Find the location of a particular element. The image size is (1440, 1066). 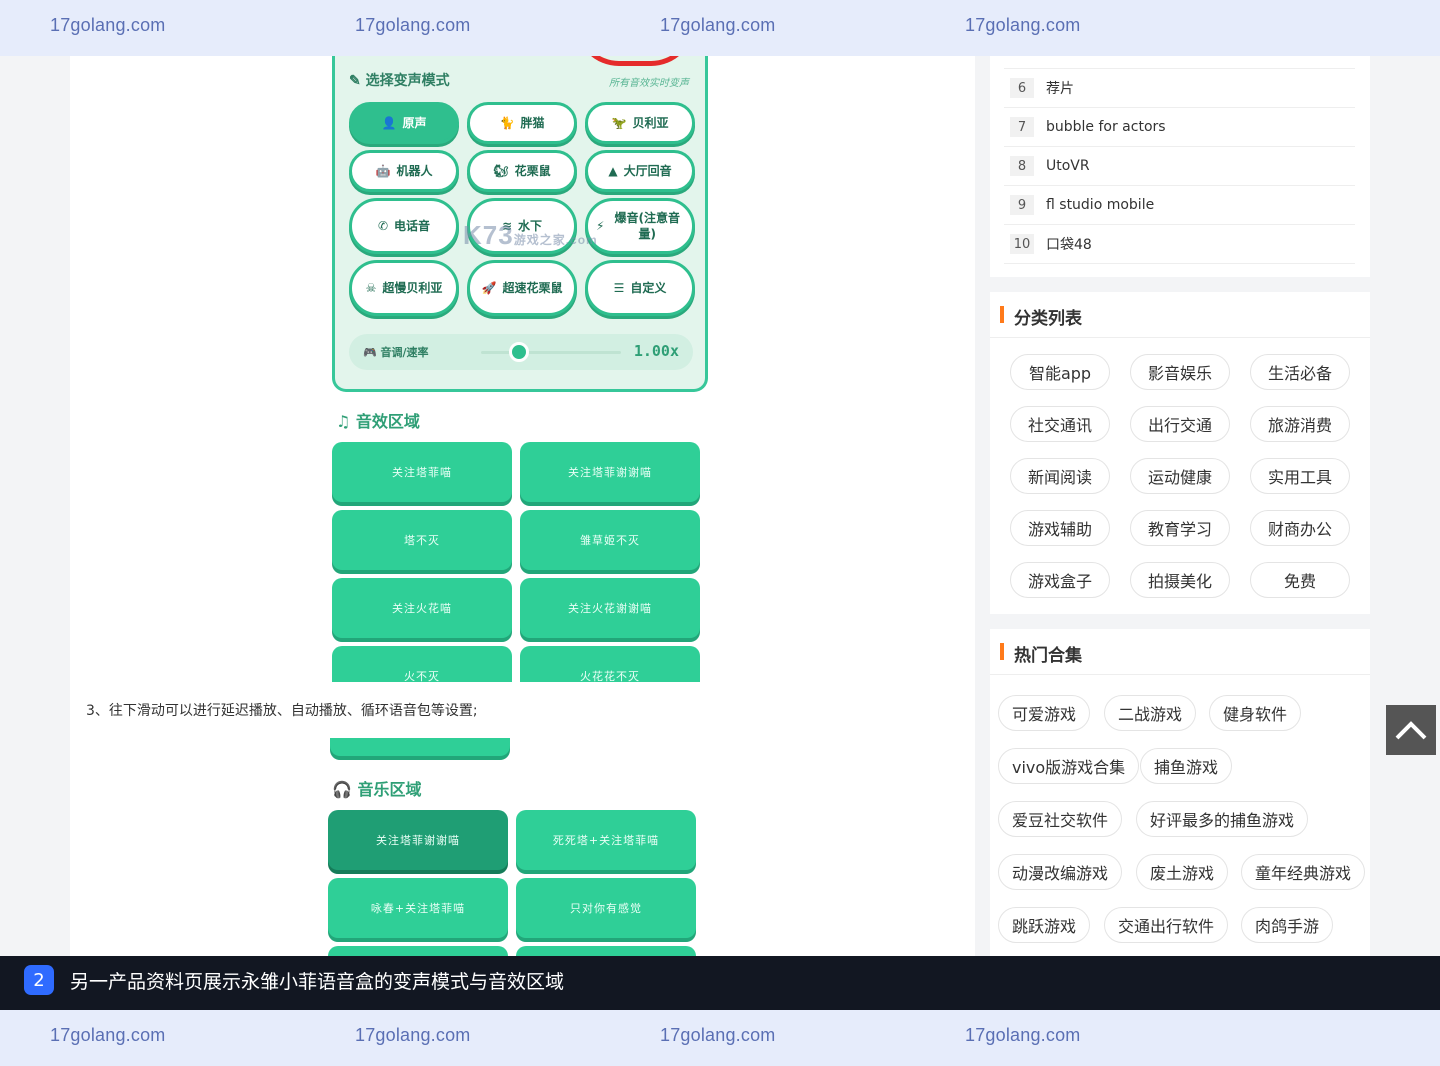

pitch-slider-track is located at coordinates (551, 352).